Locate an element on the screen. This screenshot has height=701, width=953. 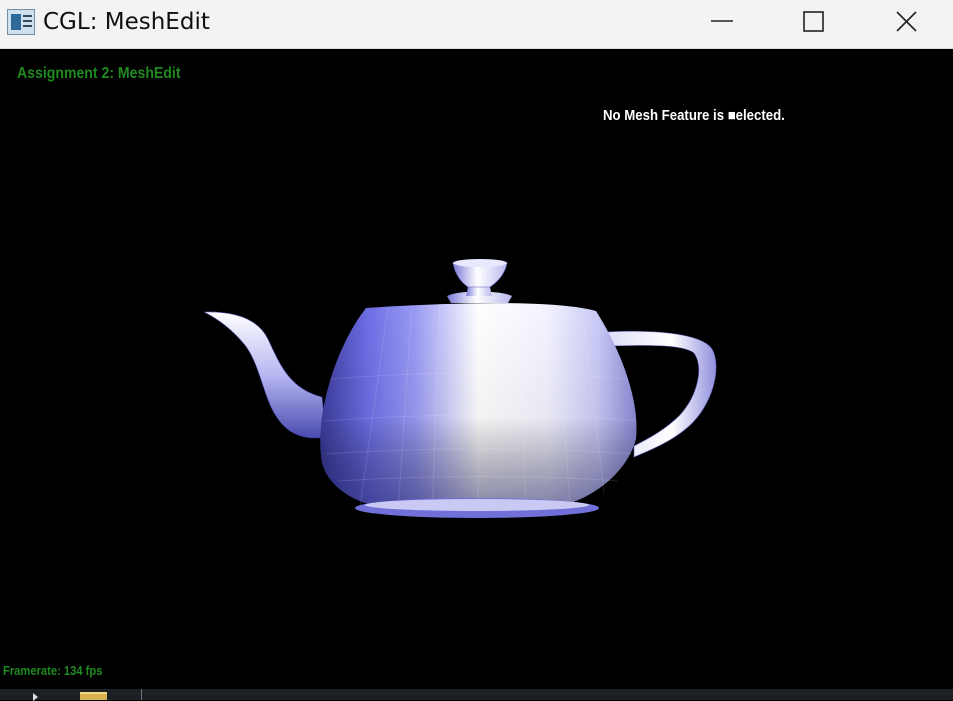
maximize-button is located at coordinates (814, 22).